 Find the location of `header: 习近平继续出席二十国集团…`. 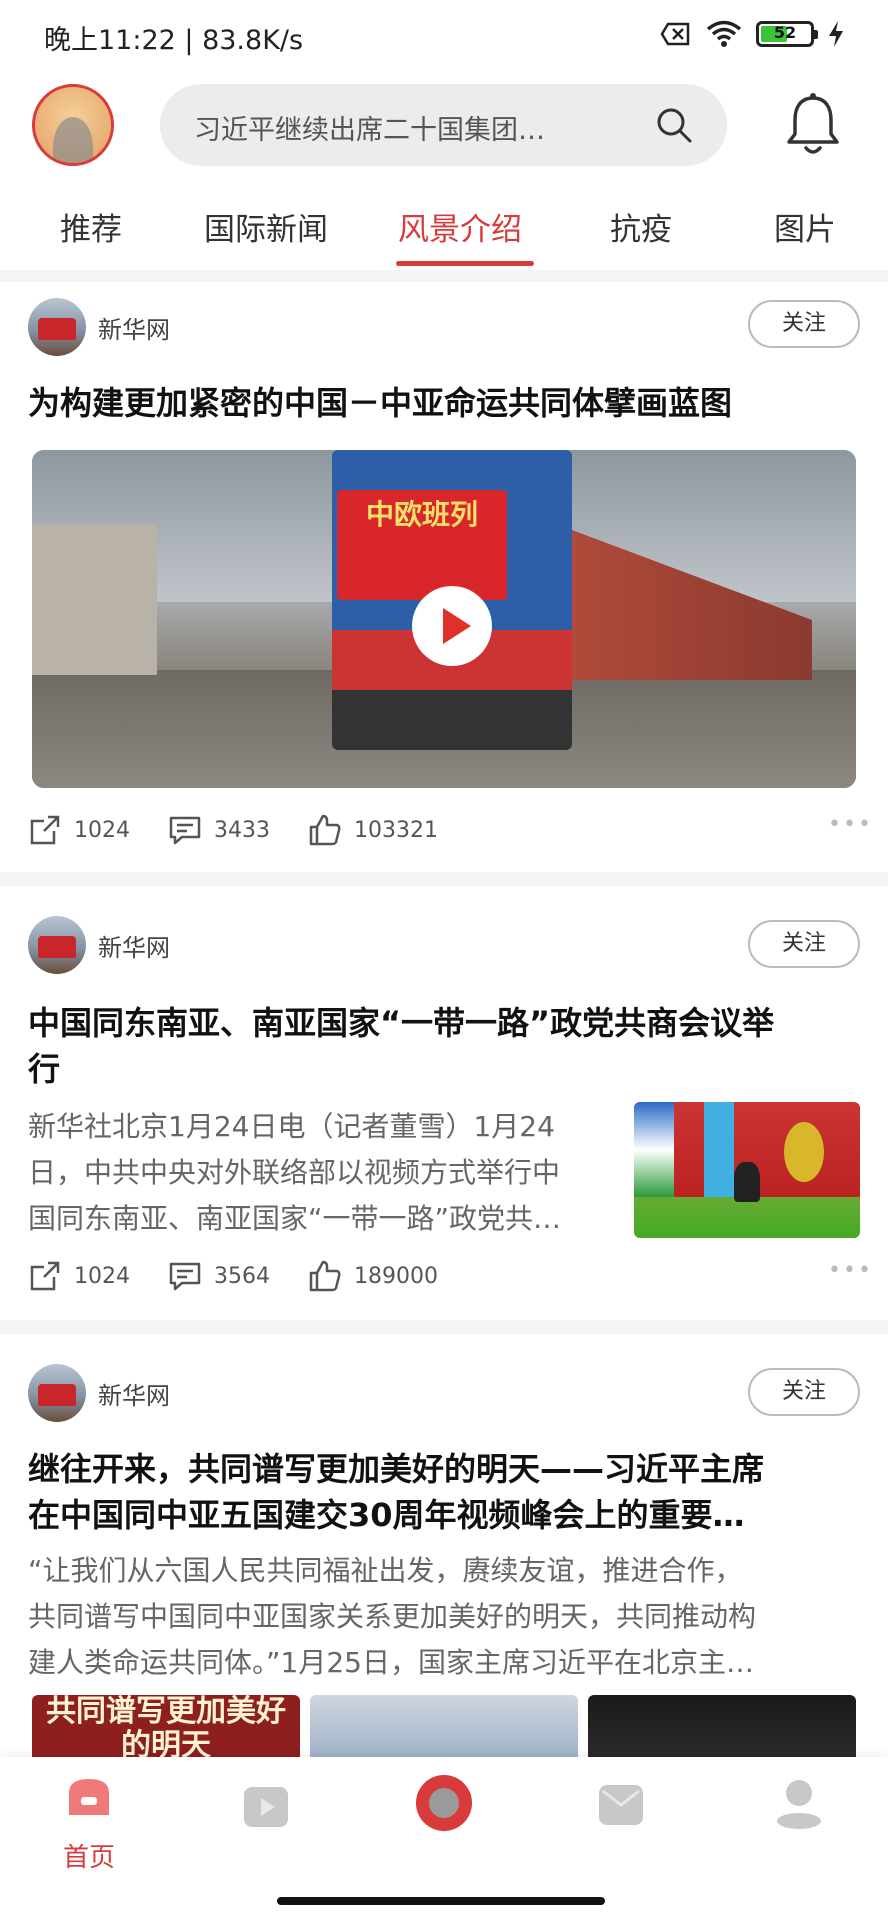

header: 习近平继续出席二十国集团… is located at coordinates (444, 127).